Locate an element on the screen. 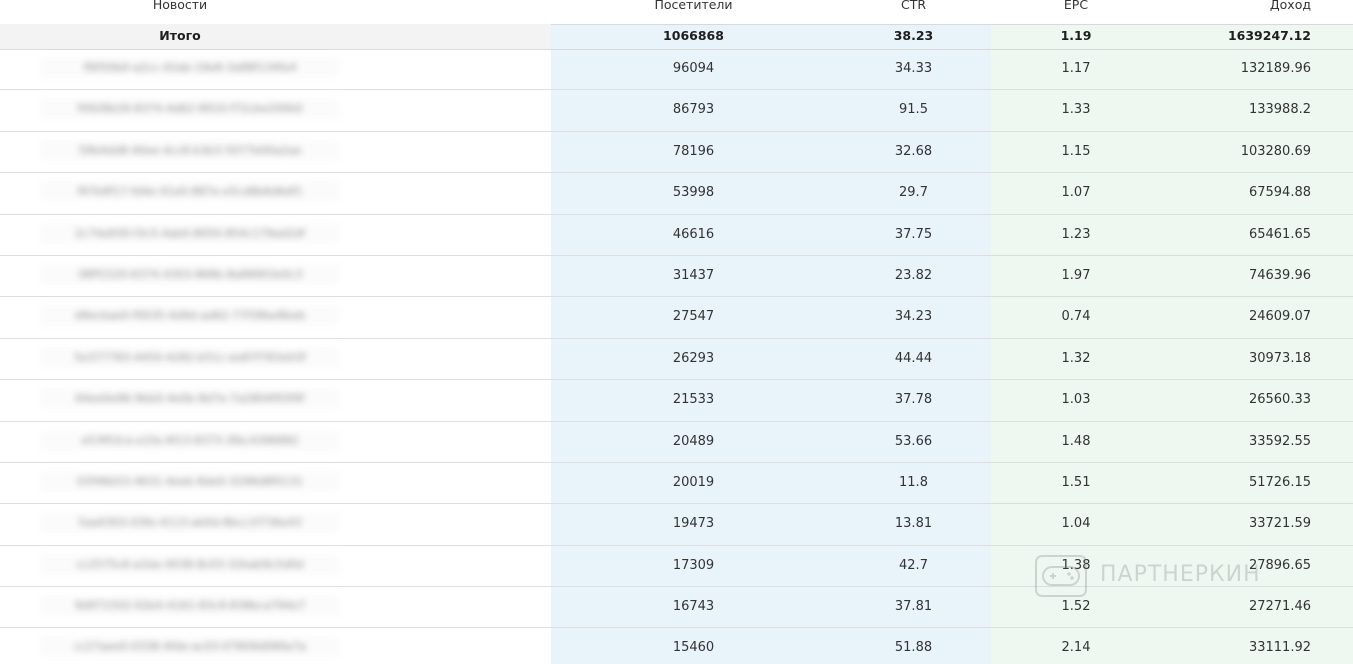 The height and width of the screenshot is (664, 1353). income-cell: 74639.96 is located at coordinates (1279, 275).